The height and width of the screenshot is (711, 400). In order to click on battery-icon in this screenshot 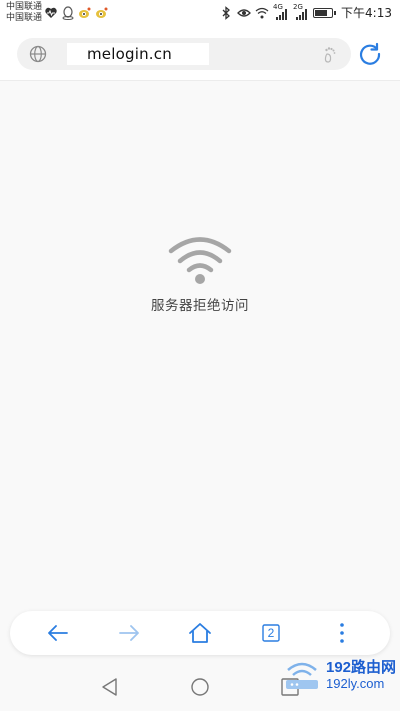, I will do `click(325, 12)`.